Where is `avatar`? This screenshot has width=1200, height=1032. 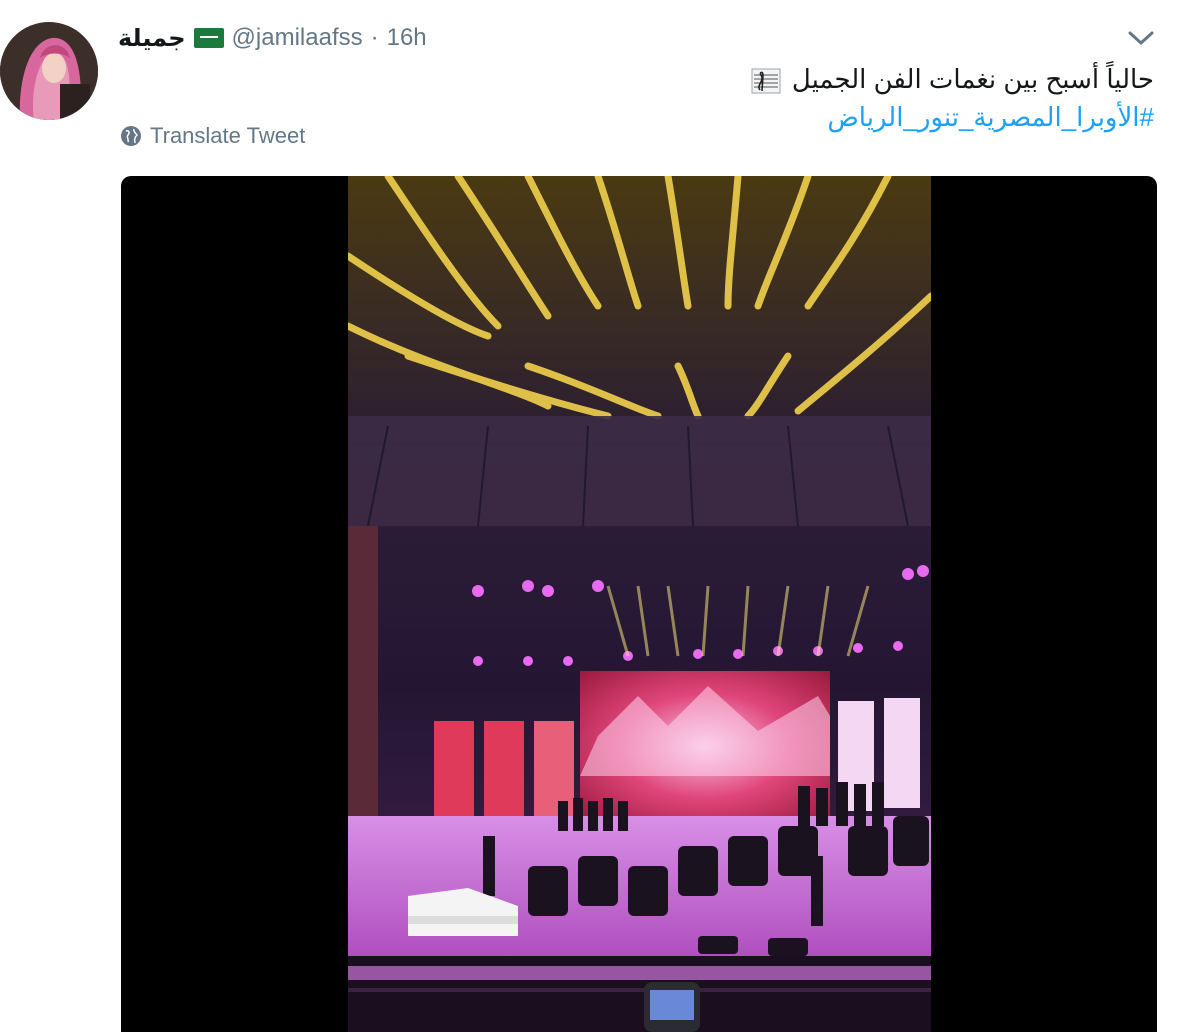
avatar is located at coordinates (49, 71).